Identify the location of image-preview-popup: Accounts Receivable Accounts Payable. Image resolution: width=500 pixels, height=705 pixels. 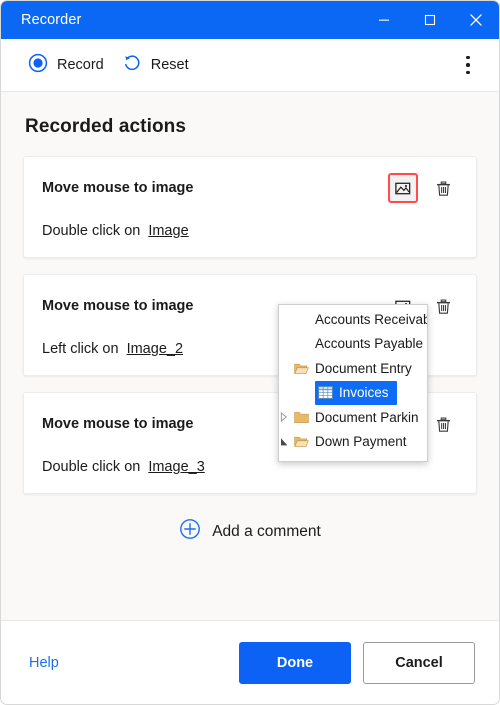
(353, 383).